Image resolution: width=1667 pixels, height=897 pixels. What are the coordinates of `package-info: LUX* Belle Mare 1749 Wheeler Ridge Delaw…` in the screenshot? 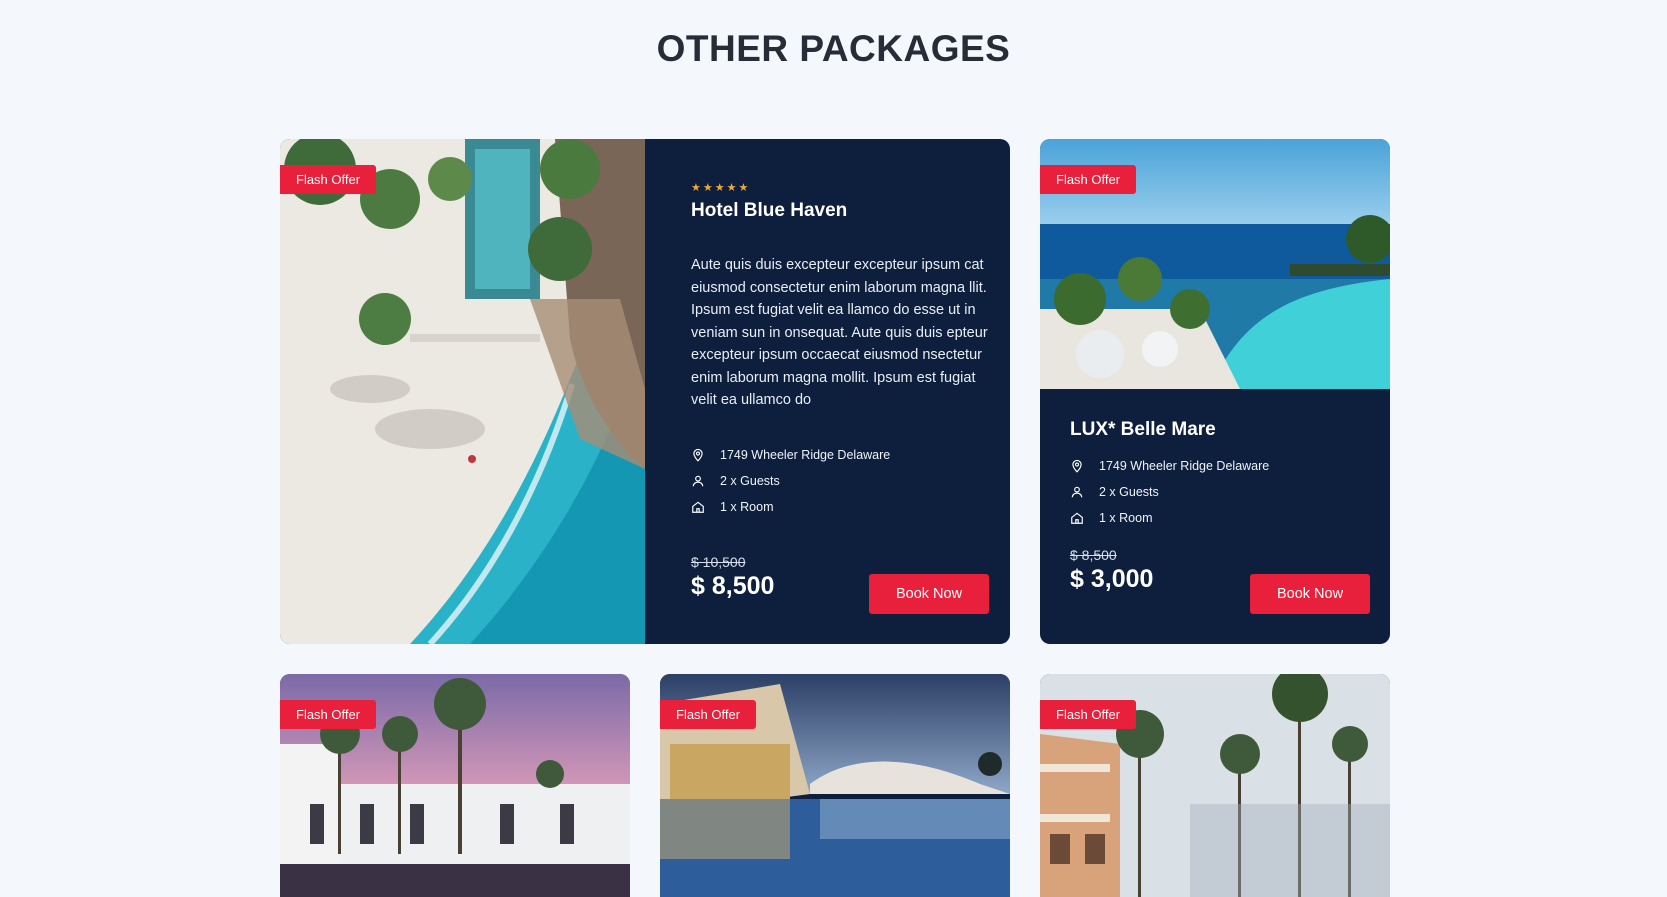 It's located at (1220, 506).